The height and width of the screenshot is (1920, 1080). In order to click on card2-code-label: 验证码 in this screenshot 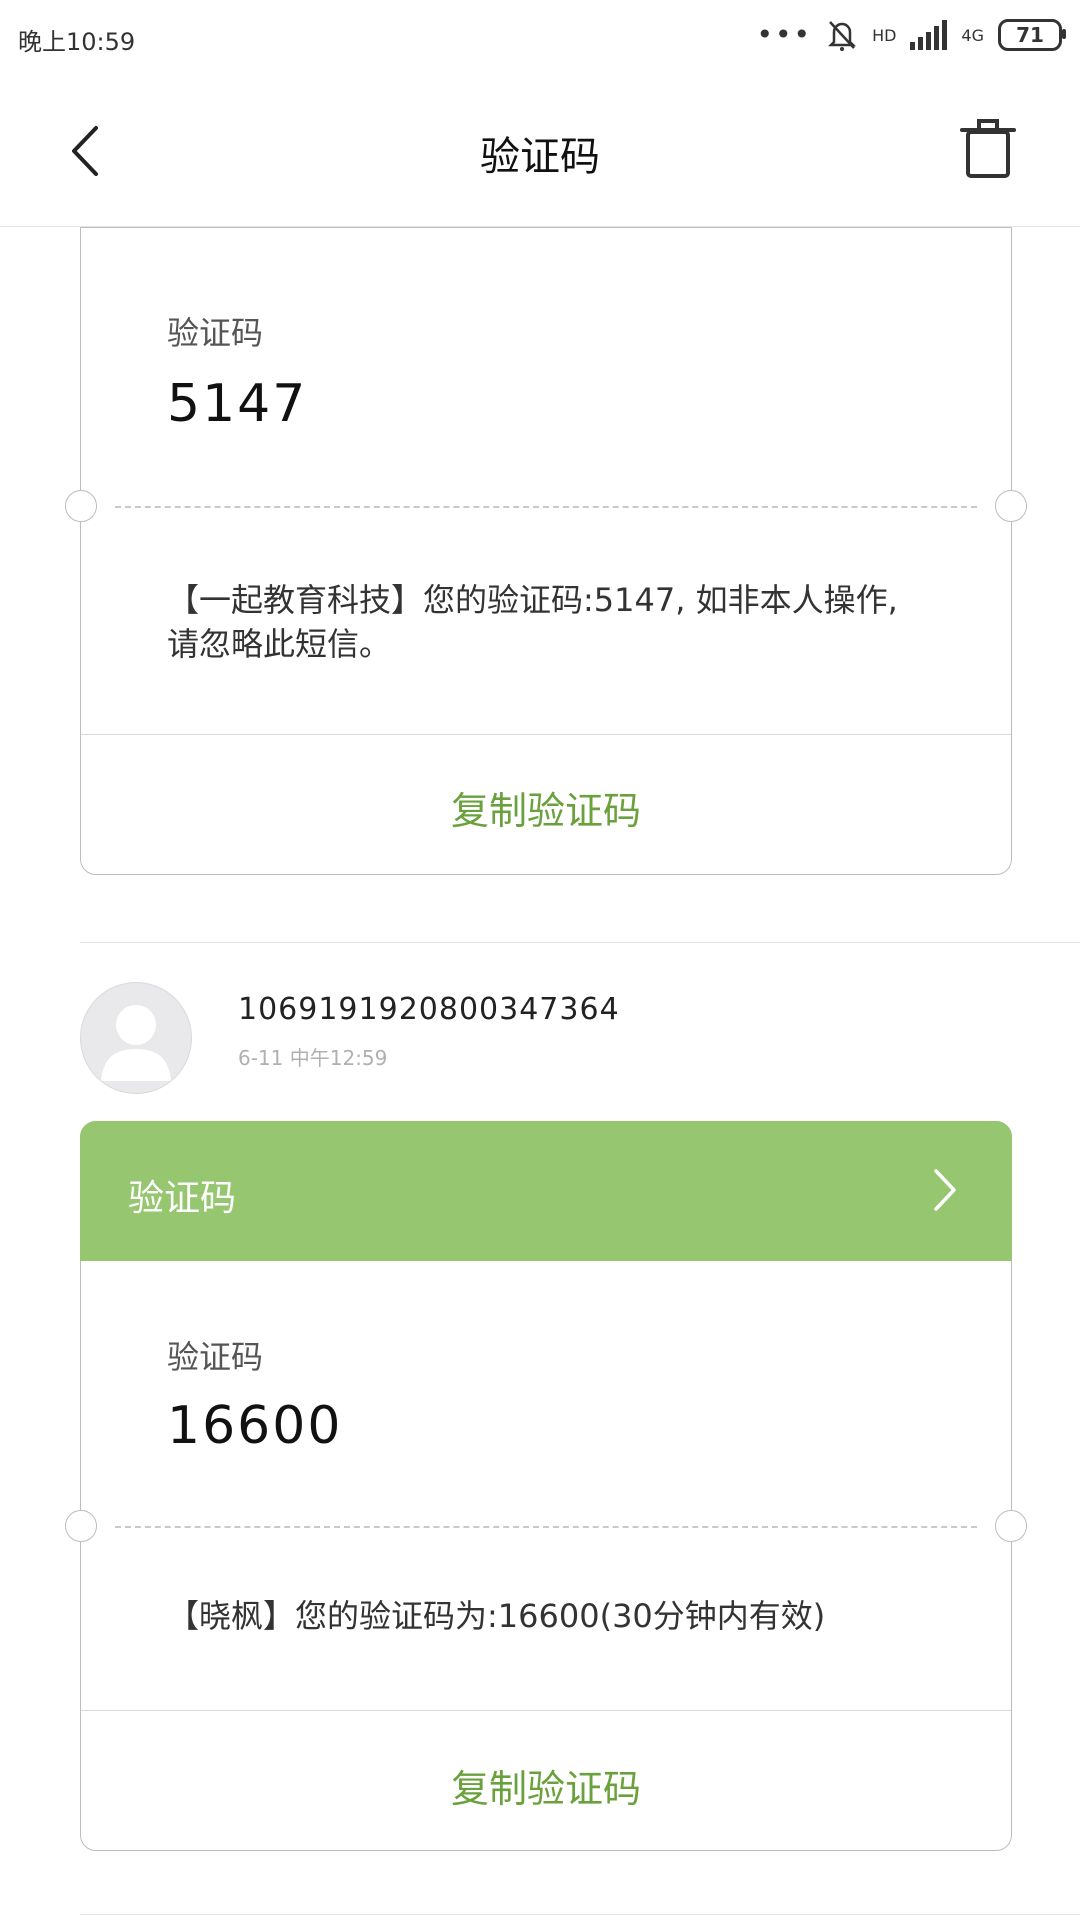, I will do `click(215, 1357)`.